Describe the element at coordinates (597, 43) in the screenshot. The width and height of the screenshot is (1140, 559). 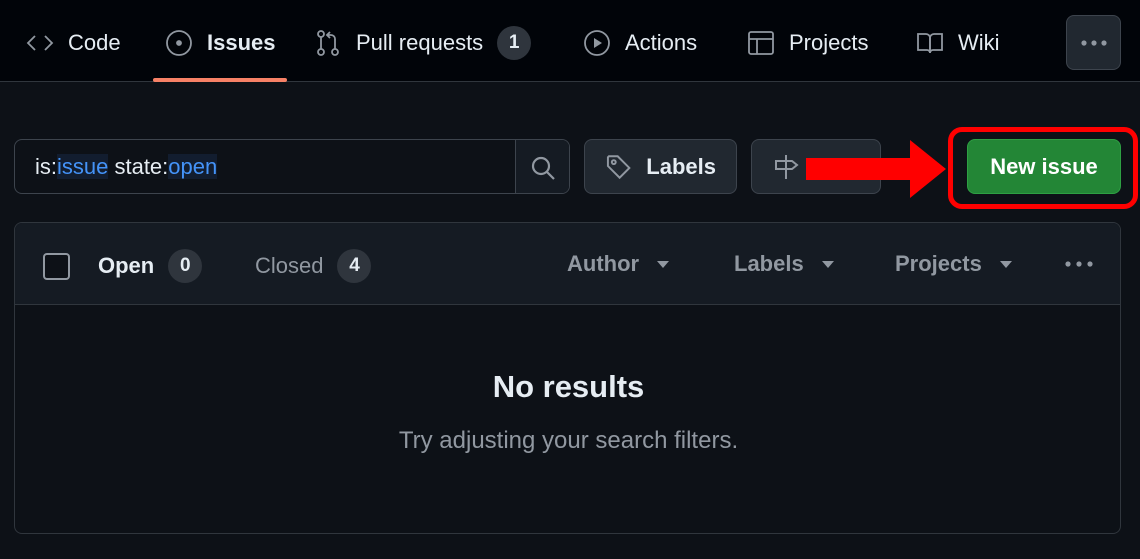
I see `play-icon` at that location.